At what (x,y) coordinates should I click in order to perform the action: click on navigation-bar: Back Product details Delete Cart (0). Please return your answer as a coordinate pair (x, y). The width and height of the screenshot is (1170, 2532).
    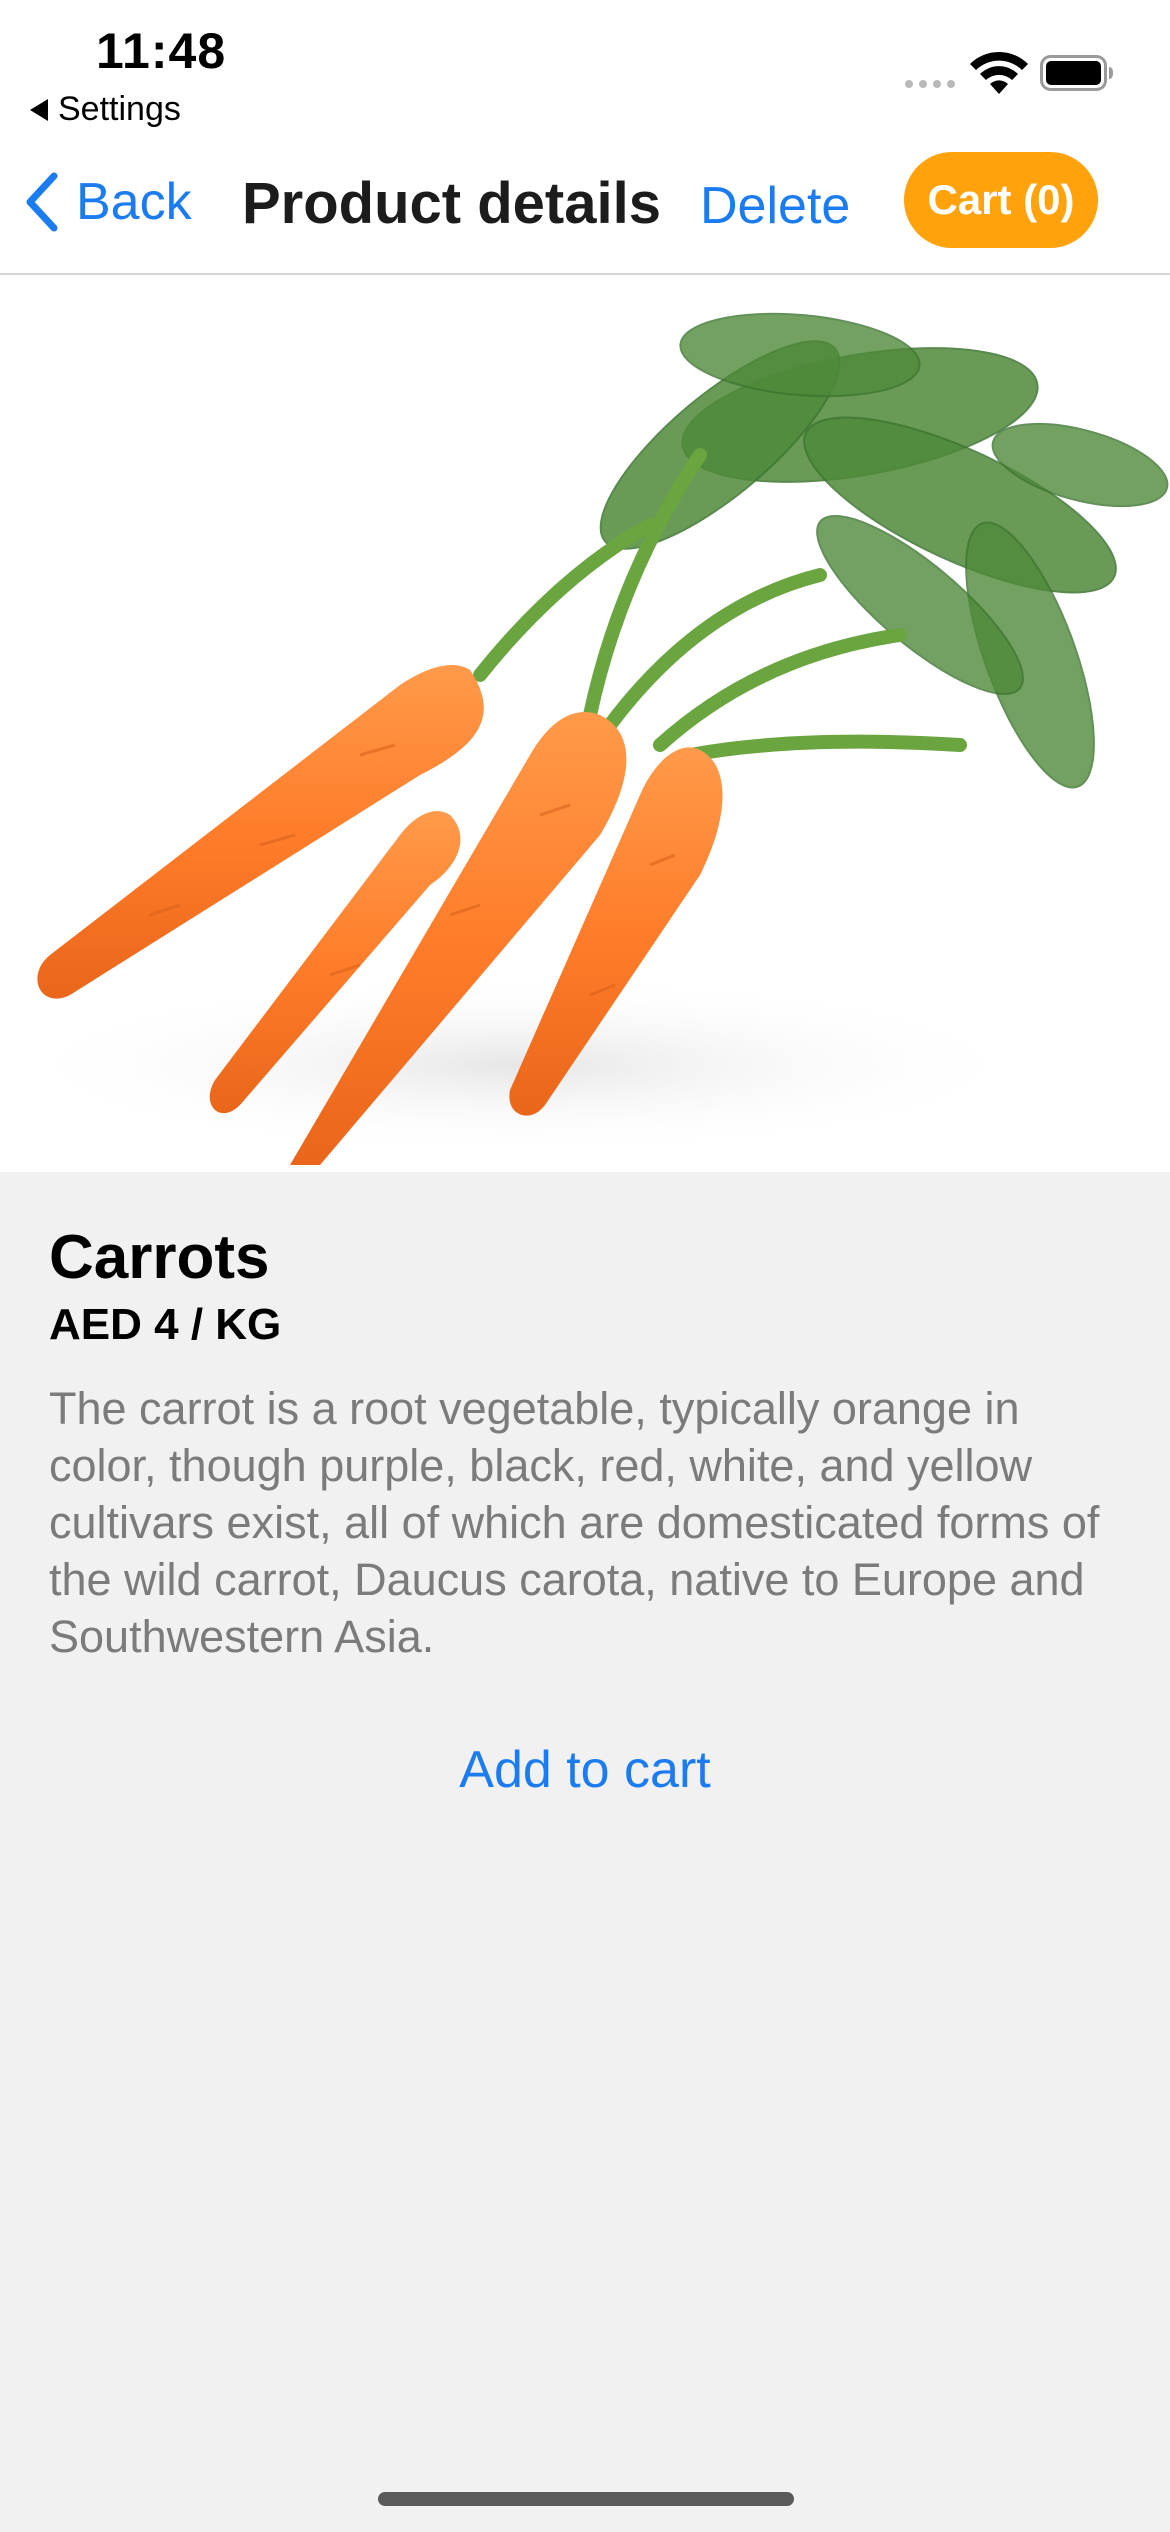
    Looking at the image, I should click on (585, 207).